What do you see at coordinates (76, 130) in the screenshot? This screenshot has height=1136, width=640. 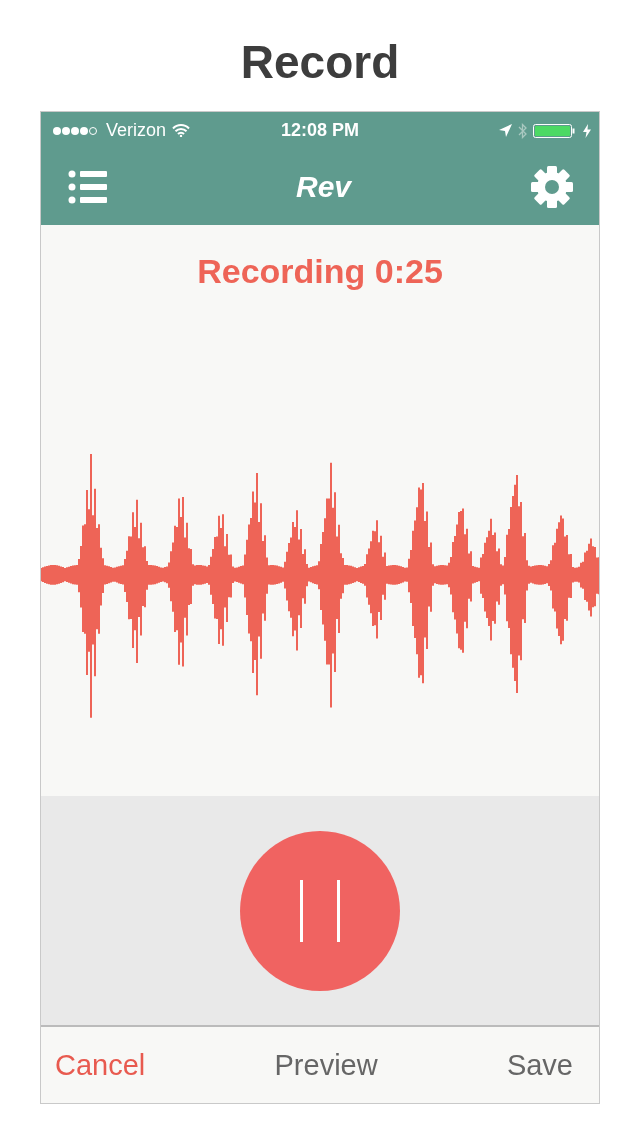 I see `signal-icon` at bounding box center [76, 130].